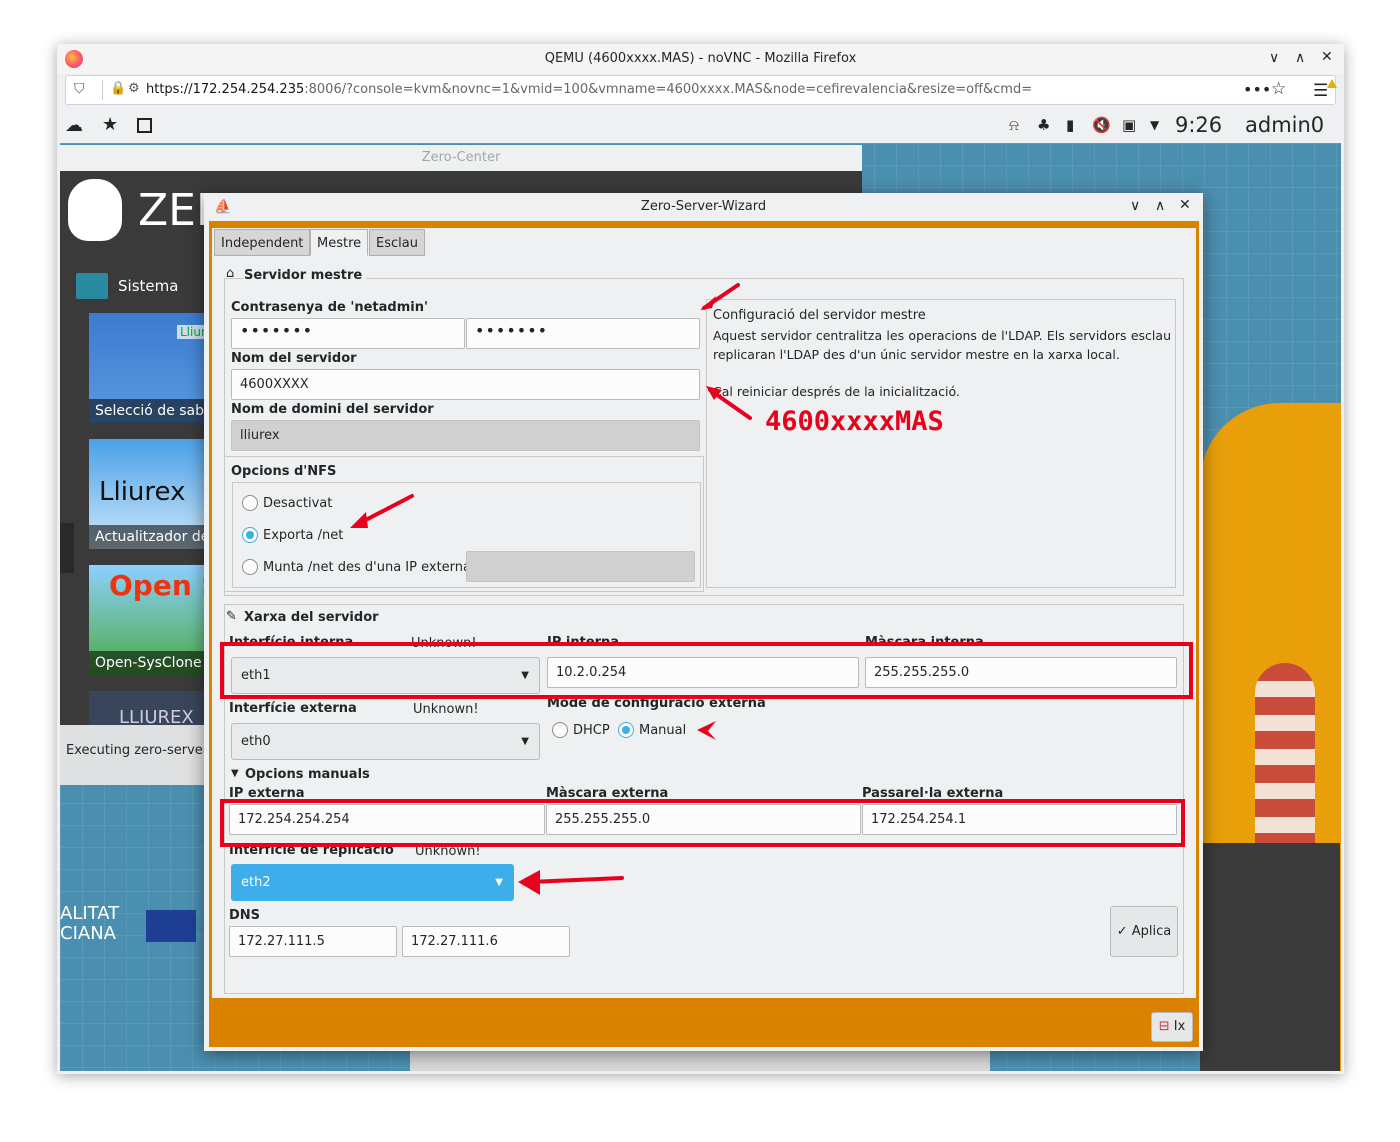  I want to click on arrowhead-manual, so click(706, 730).